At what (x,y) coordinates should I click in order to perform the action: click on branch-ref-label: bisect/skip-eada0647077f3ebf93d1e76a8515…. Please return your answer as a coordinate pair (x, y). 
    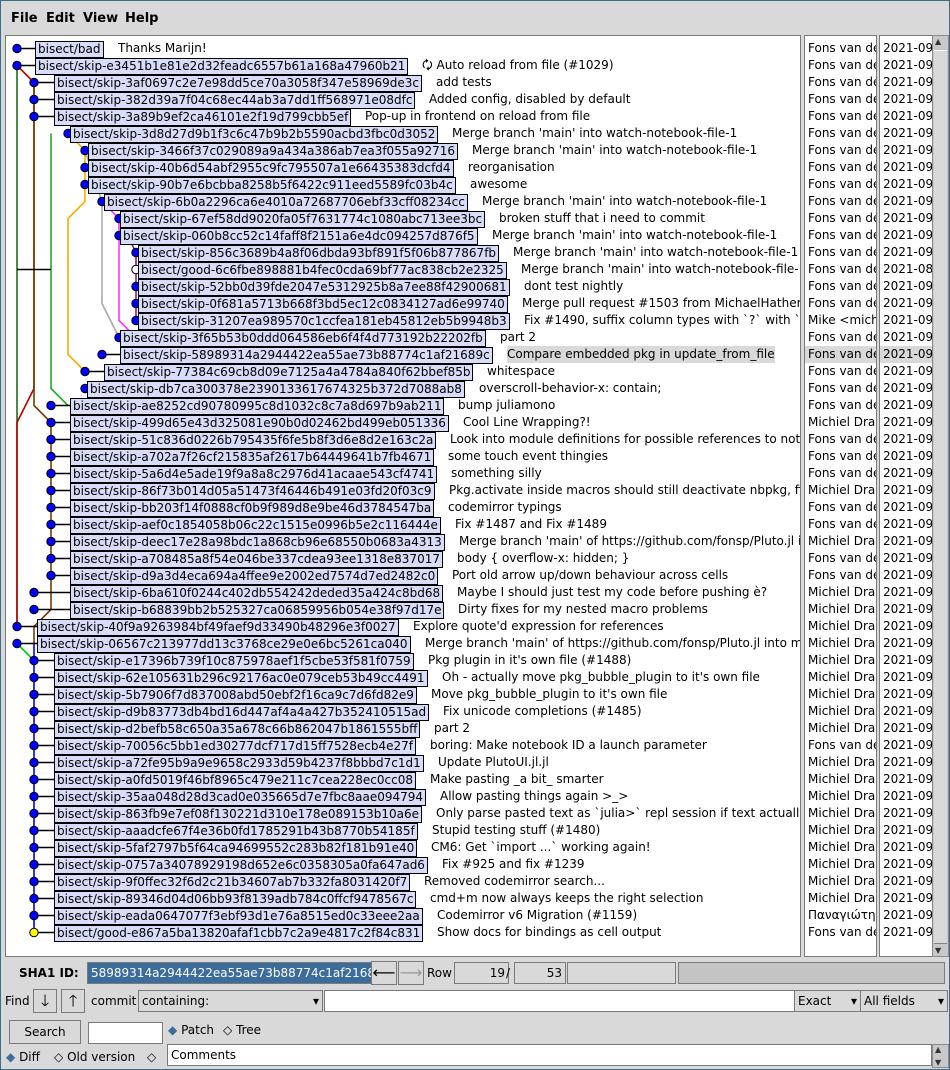
    Looking at the image, I should click on (238, 916).